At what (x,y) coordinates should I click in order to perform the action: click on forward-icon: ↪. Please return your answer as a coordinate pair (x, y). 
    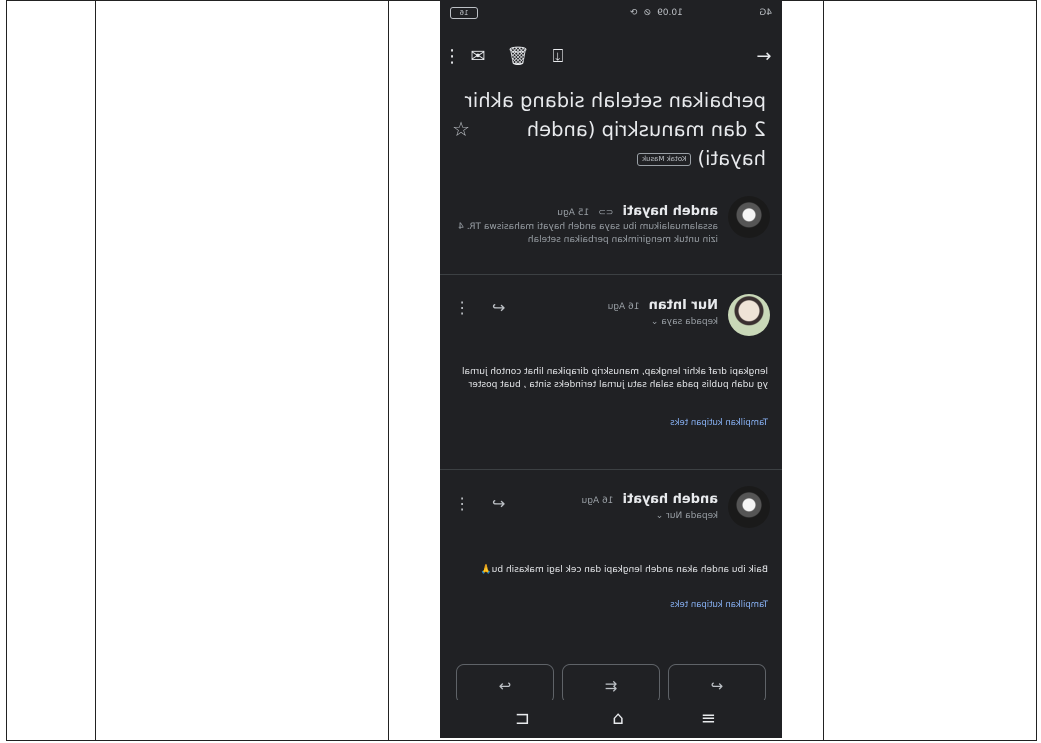
    Looking at the image, I should click on (505, 686).